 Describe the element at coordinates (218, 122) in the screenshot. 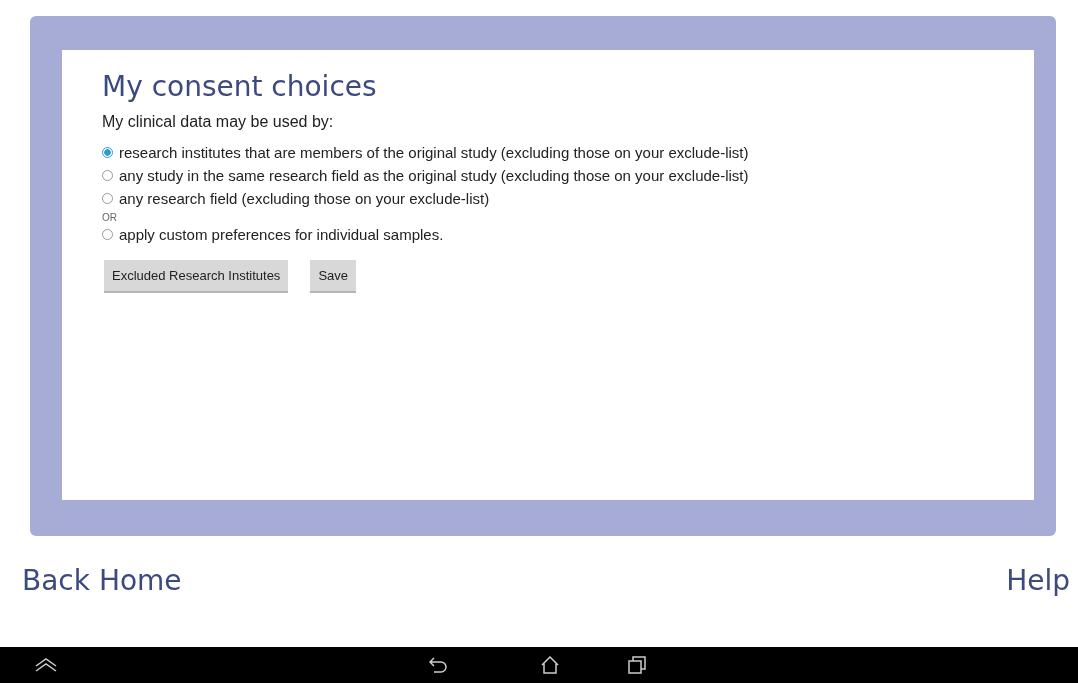

I see `prompt-text: My clinical data may be used by:` at that location.